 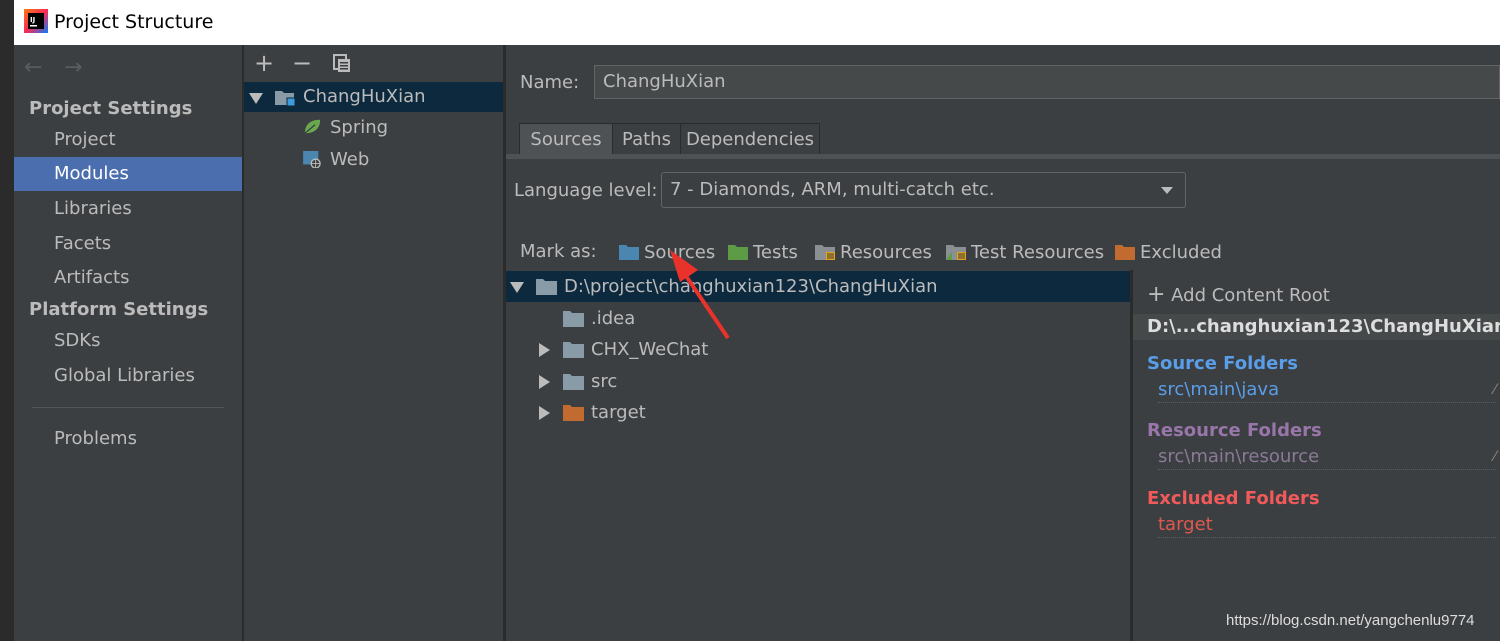 What do you see at coordinates (1327, 390) in the screenshot?
I see `source-folder-entry: src\main\java ⁄` at bounding box center [1327, 390].